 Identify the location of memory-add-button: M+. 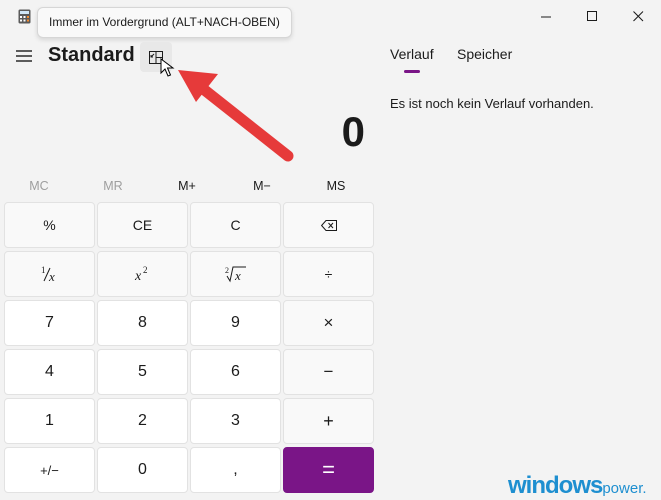
(187, 186).